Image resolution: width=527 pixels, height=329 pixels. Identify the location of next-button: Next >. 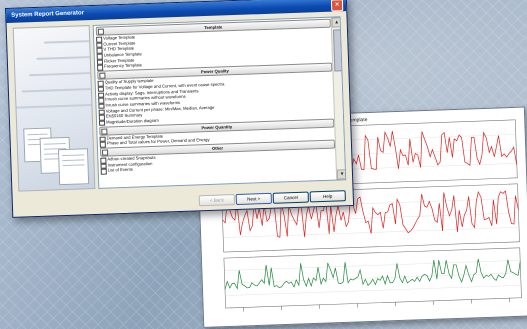
(253, 199).